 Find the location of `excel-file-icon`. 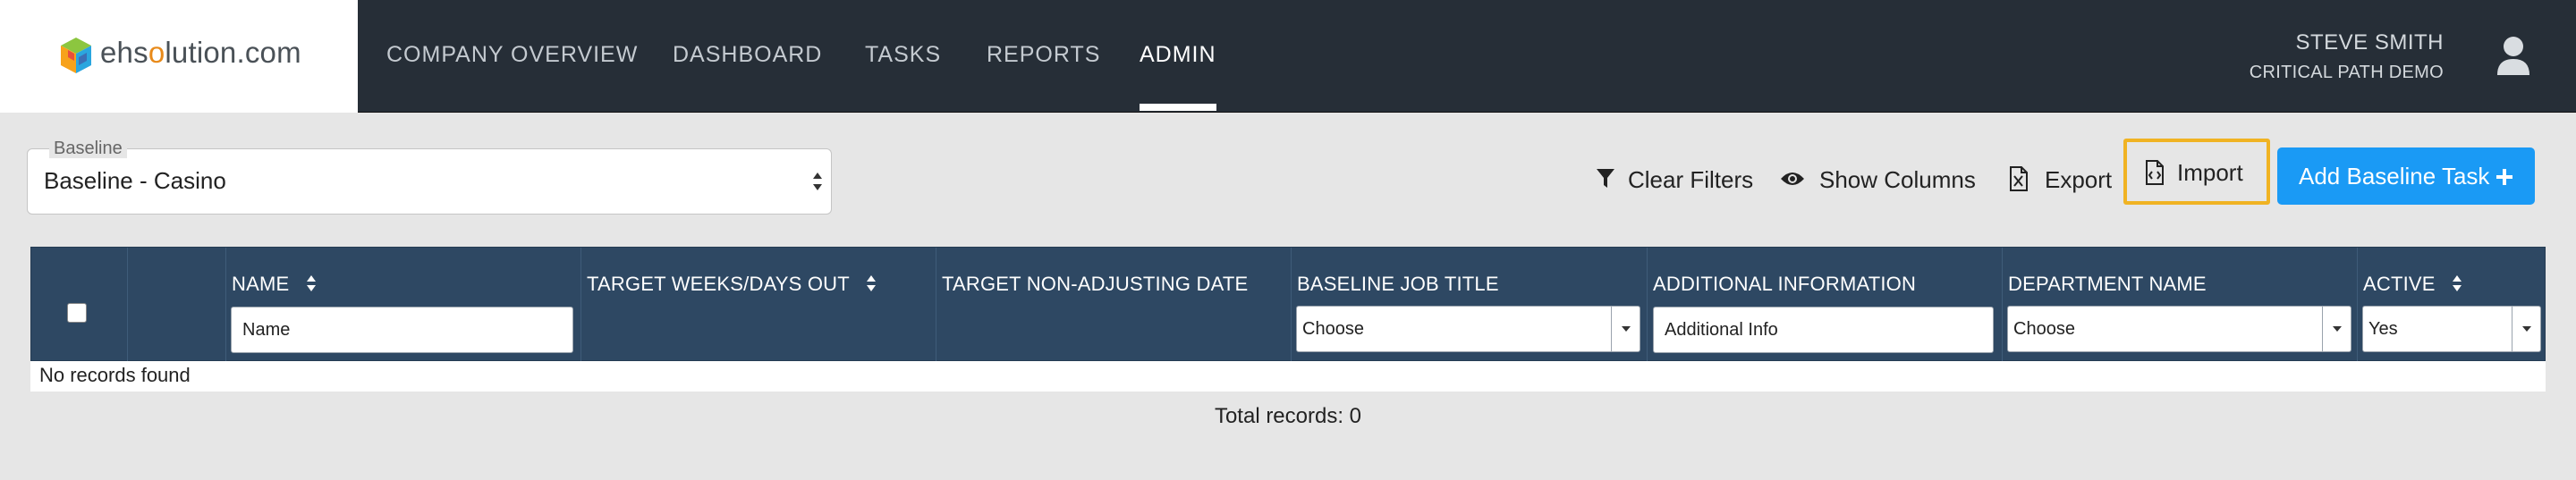

excel-file-icon is located at coordinates (2019, 178).